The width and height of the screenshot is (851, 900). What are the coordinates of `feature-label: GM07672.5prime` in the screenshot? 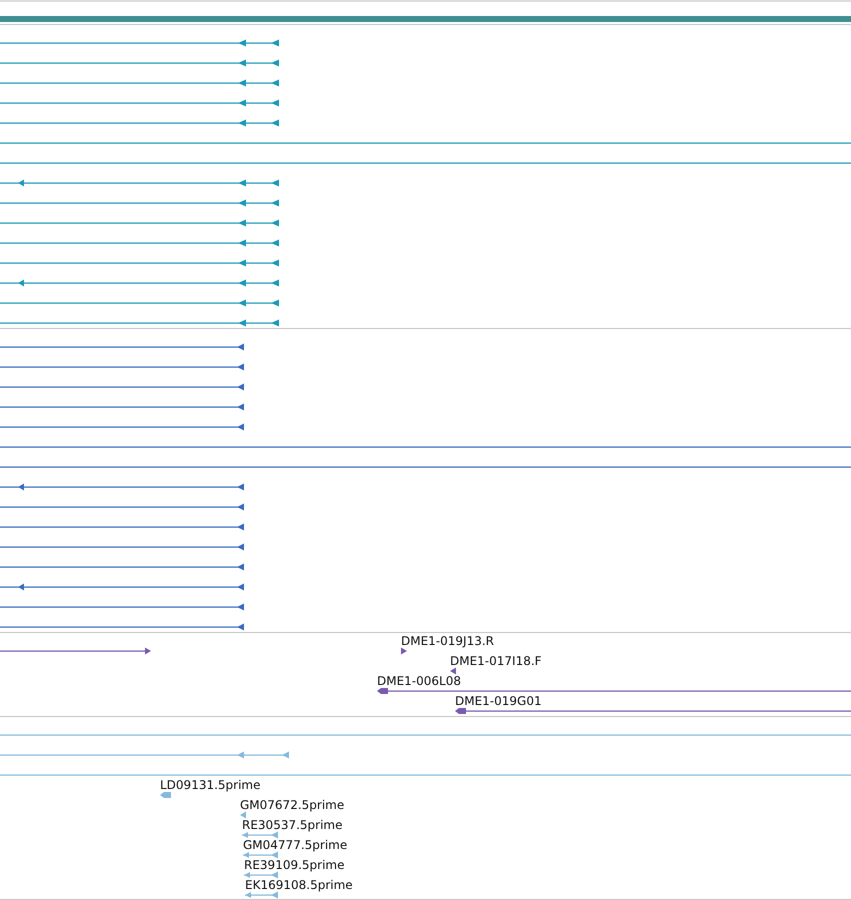 It's located at (292, 805).